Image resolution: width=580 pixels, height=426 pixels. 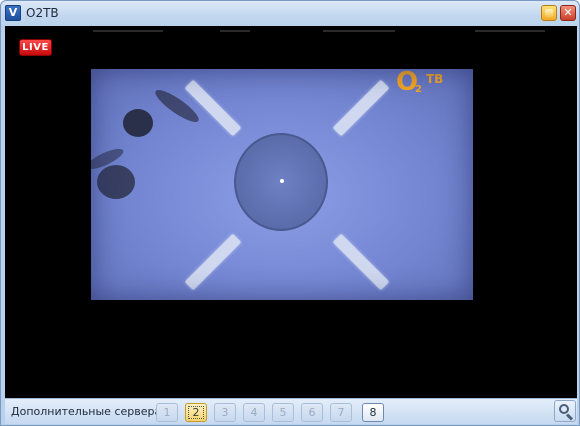 I want to click on server-bar: Дополнительные сервера 1 2 3 4 5 6 7 8, so click(x=291, y=411).